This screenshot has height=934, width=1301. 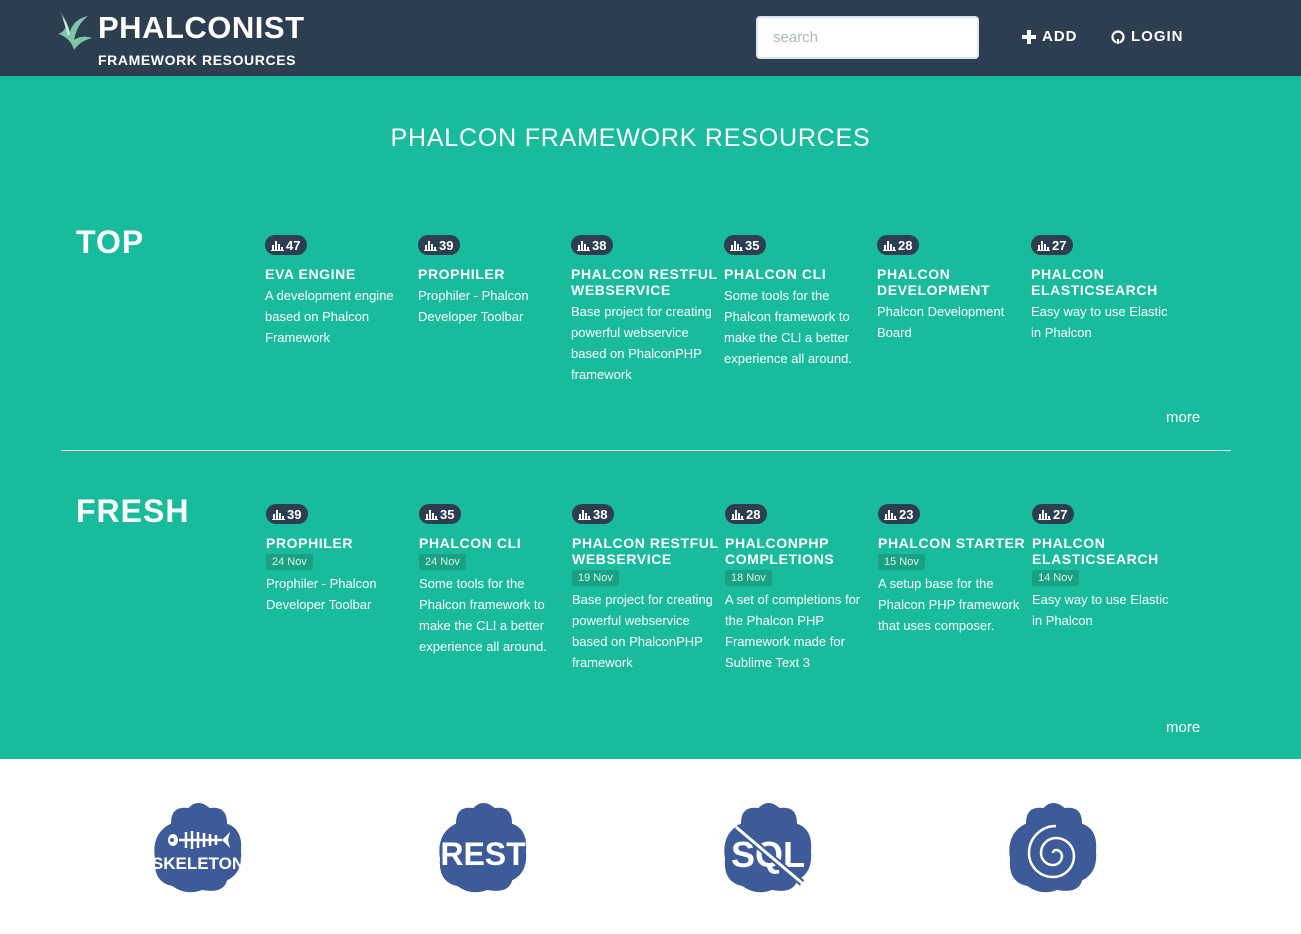 What do you see at coordinates (941, 322) in the screenshot?
I see `resource-description: Phalcon Development Board` at bounding box center [941, 322].